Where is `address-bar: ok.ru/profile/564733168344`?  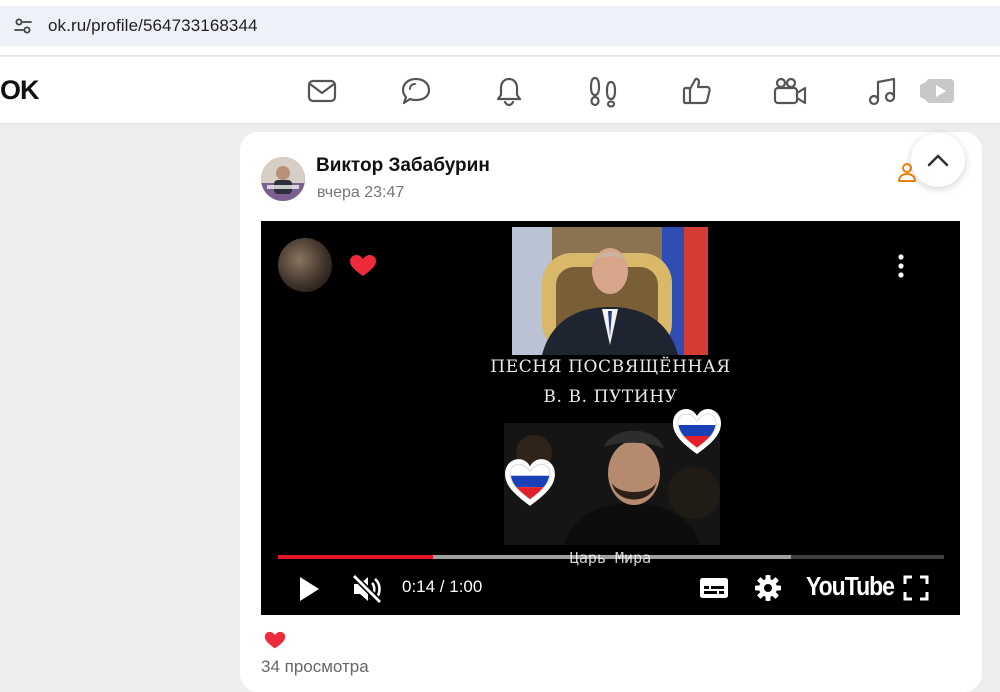
address-bar: ok.ru/profile/564733168344 is located at coordinates (500, 26).